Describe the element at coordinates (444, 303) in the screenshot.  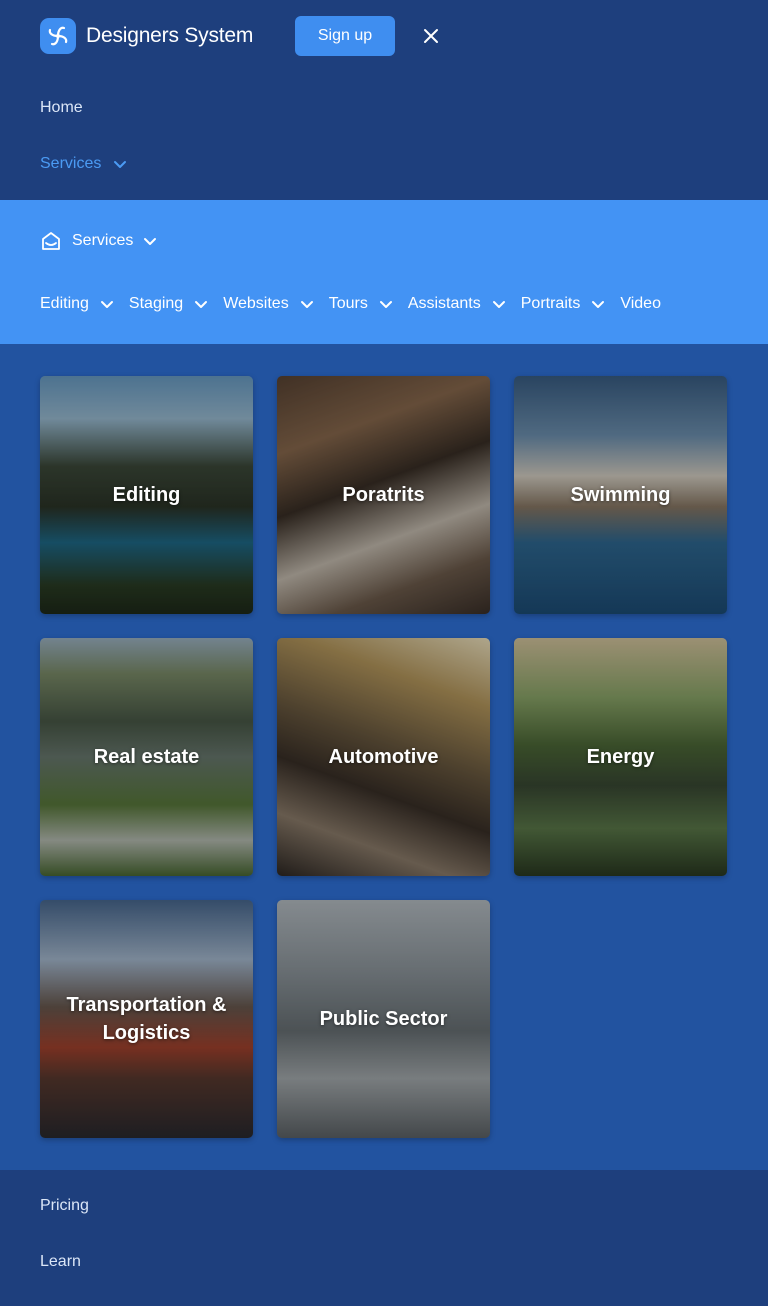
I see `category-label: Assistants` at that location.